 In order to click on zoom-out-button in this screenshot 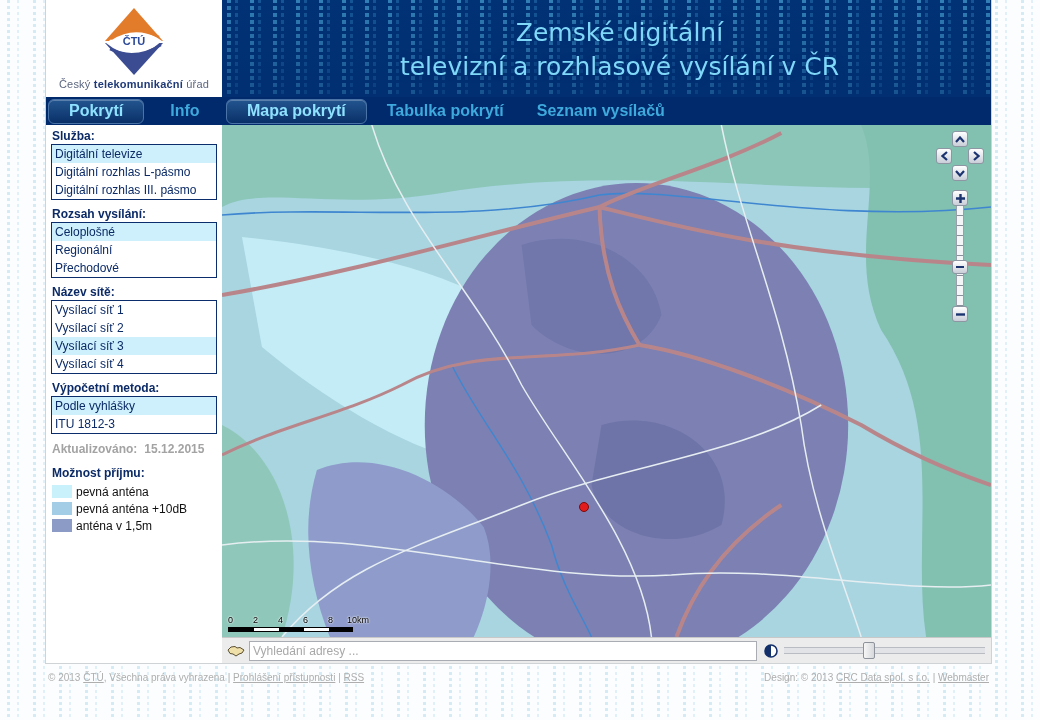, I will do `click(960, 314)`.